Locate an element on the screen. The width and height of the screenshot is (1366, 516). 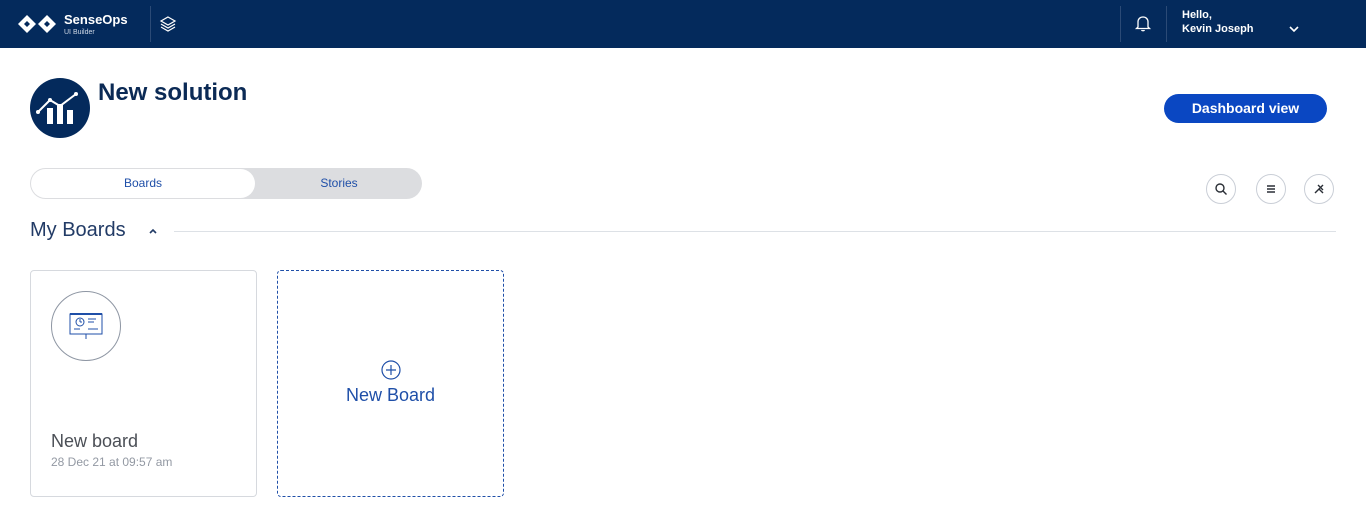
solution-avatar is located at coordinates (60, 108).